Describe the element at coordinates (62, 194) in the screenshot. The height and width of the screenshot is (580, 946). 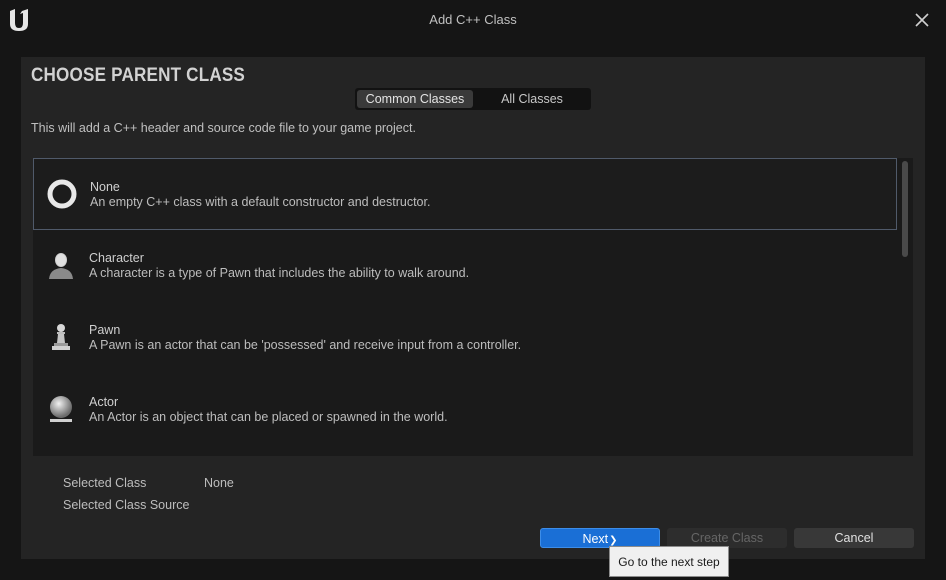
I see `empty-ring-icon` at that location.